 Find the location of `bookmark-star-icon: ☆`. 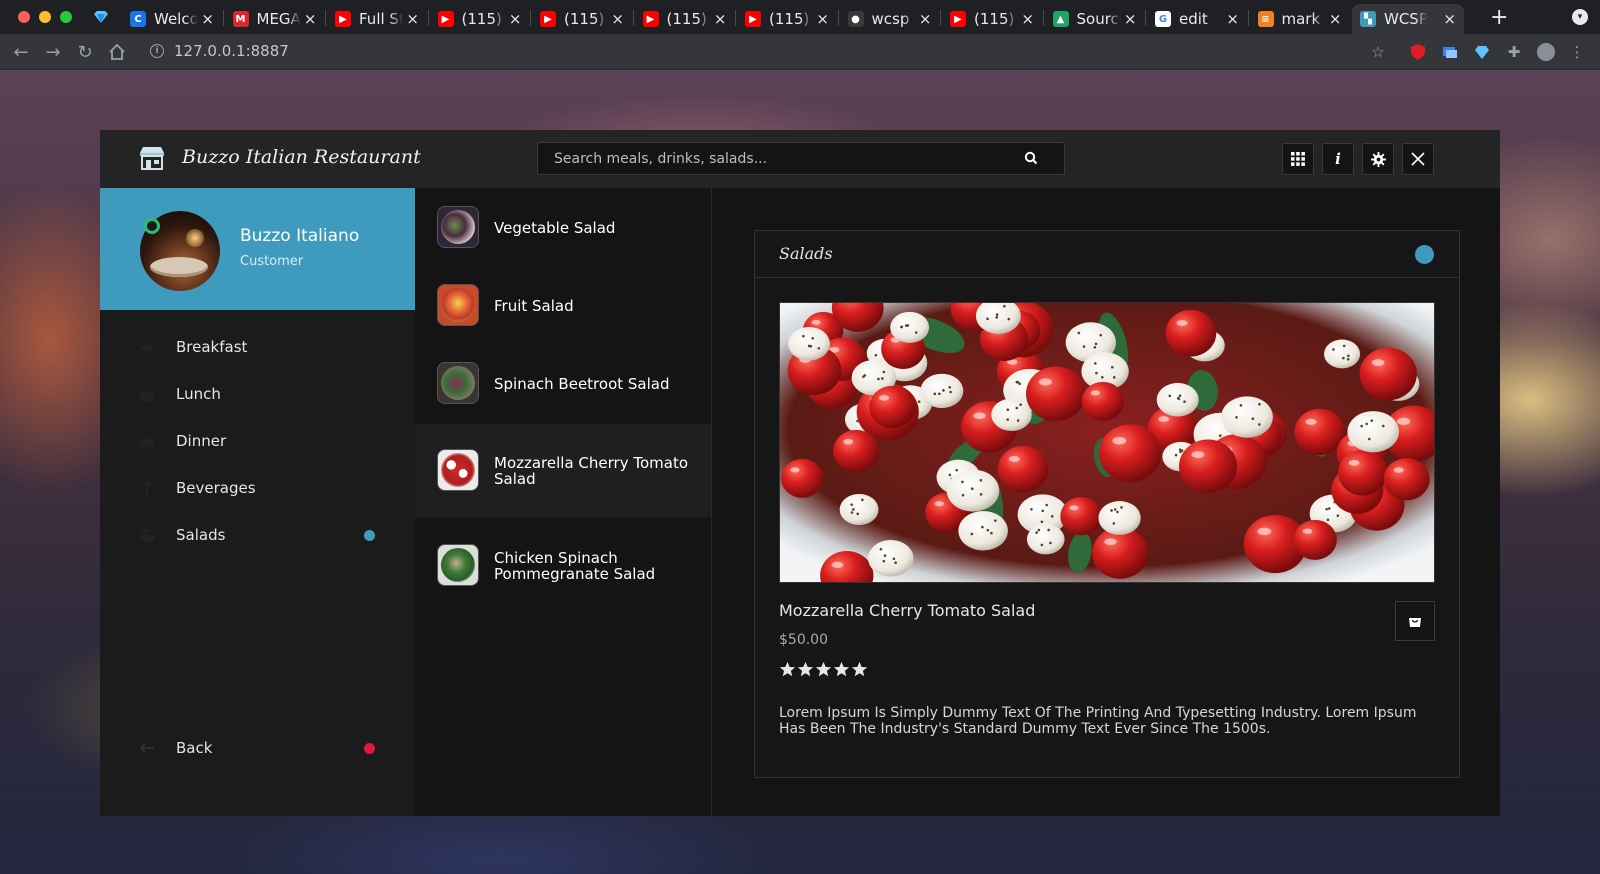

bookmark-star-icon: ☆ is located at coordinates (1378, 52).